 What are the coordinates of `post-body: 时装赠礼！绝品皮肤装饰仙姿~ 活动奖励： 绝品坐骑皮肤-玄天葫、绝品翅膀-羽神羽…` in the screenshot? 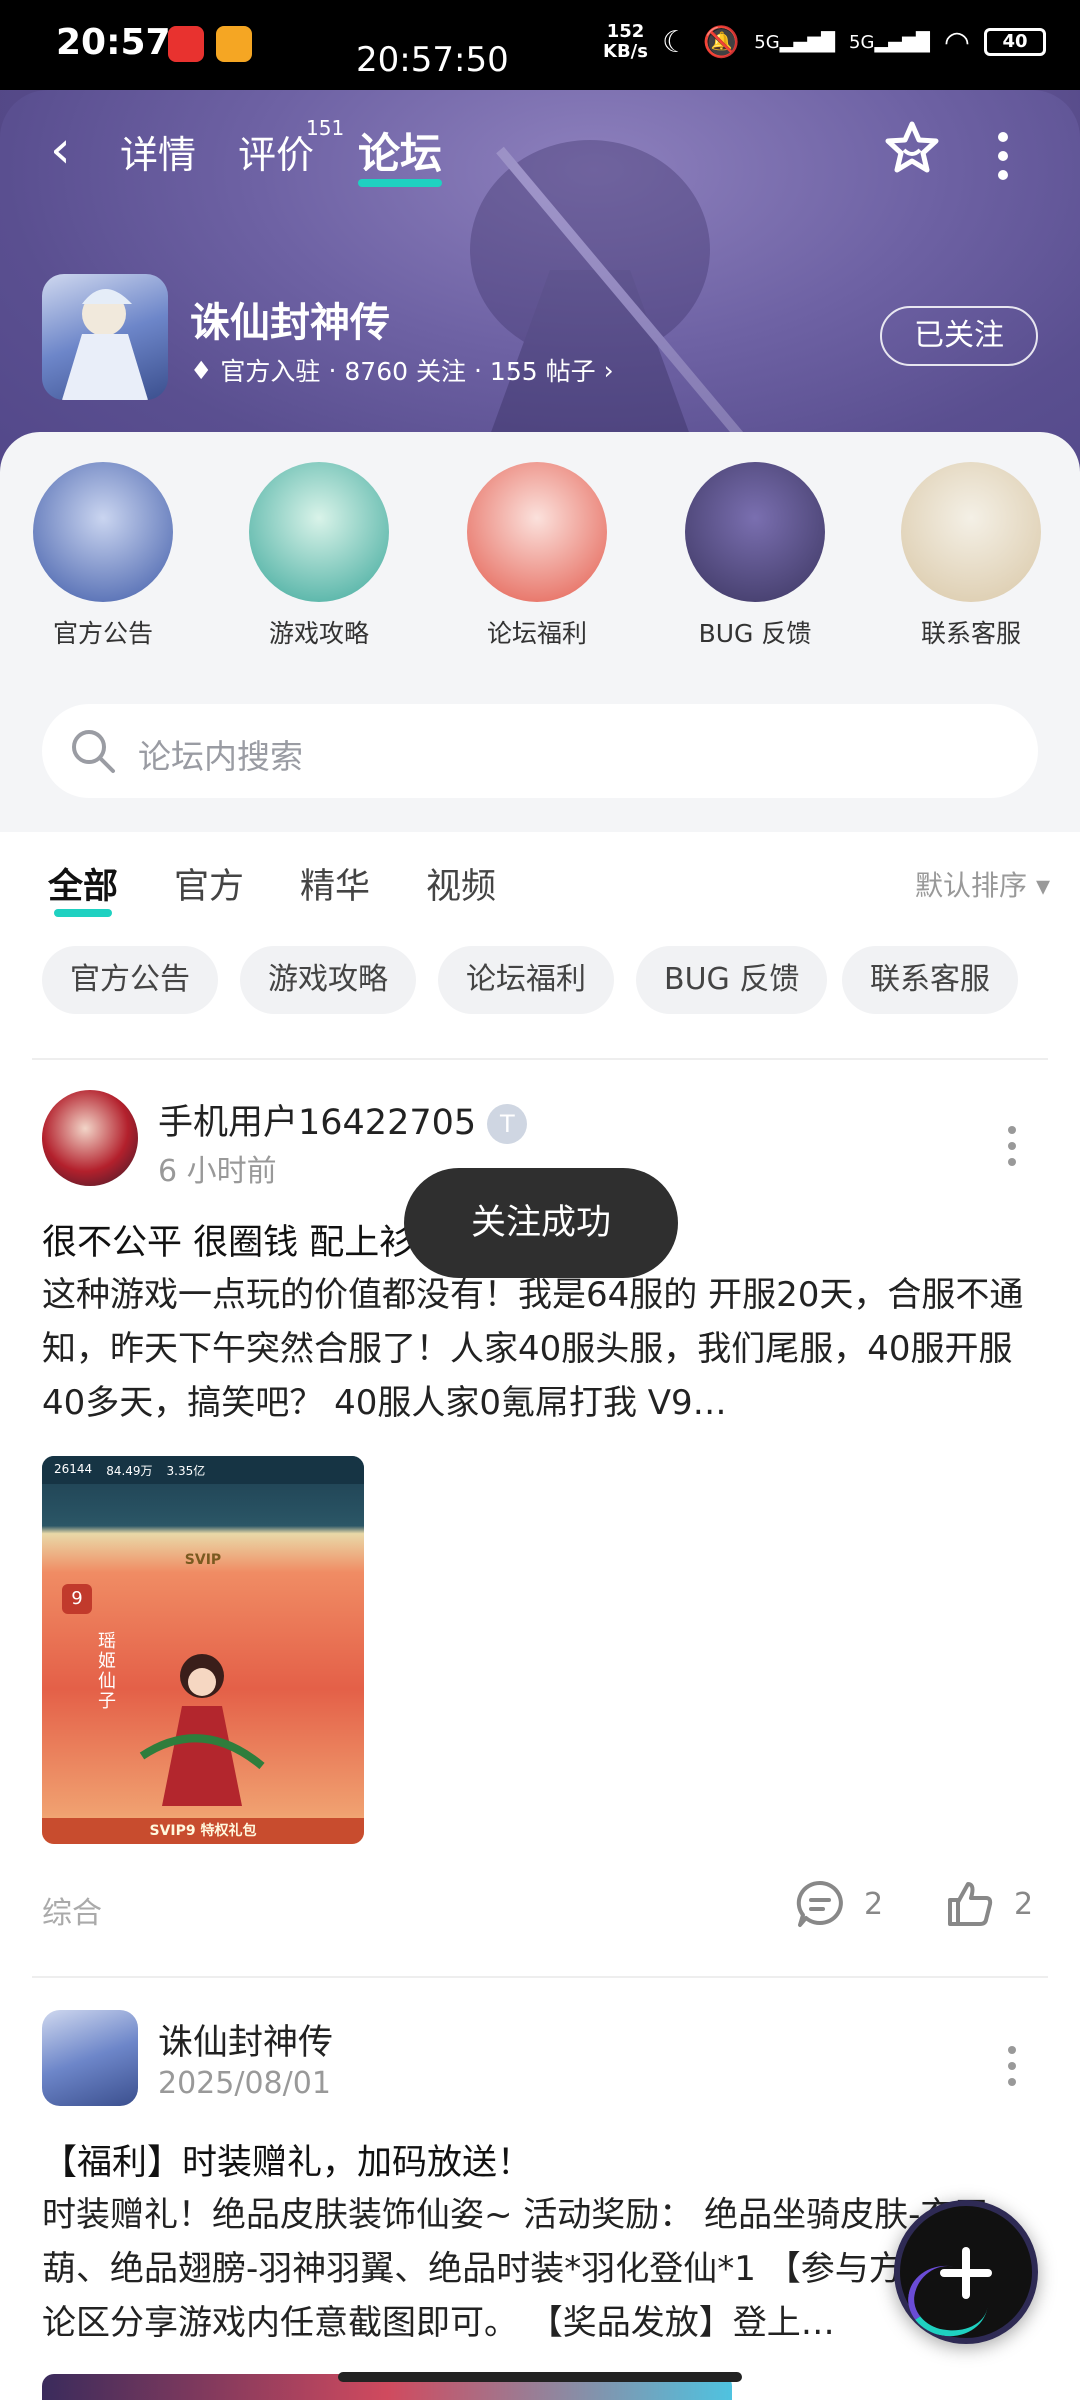 It's located at (542, 2269).